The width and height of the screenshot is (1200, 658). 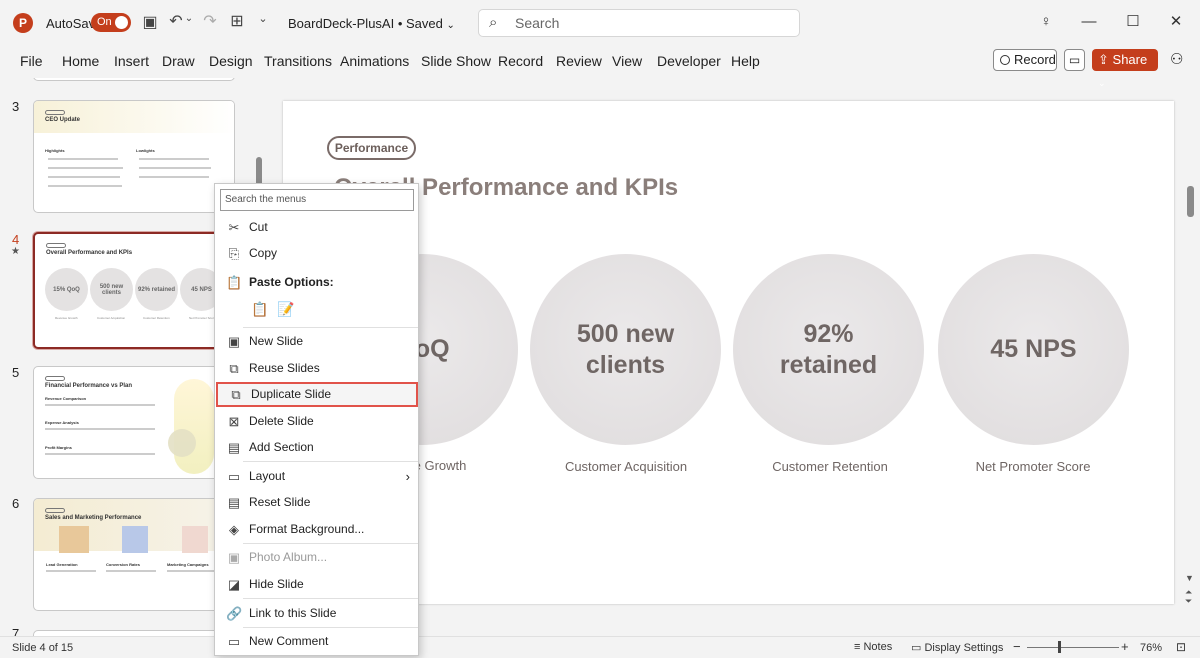 What do you see at coordinates (639, 23) in the screenshot?
I see `search-input: ⌕ Search` at bounding box center [639, 23].